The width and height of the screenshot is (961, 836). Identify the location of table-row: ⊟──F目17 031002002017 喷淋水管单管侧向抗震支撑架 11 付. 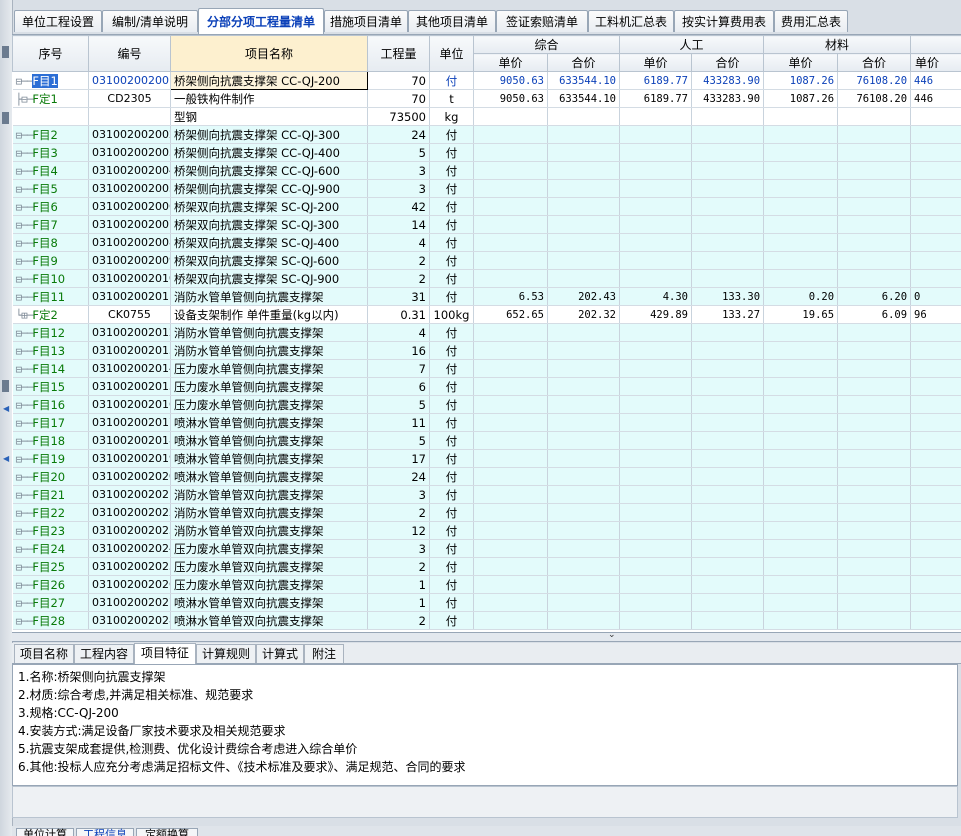
(486, 422).